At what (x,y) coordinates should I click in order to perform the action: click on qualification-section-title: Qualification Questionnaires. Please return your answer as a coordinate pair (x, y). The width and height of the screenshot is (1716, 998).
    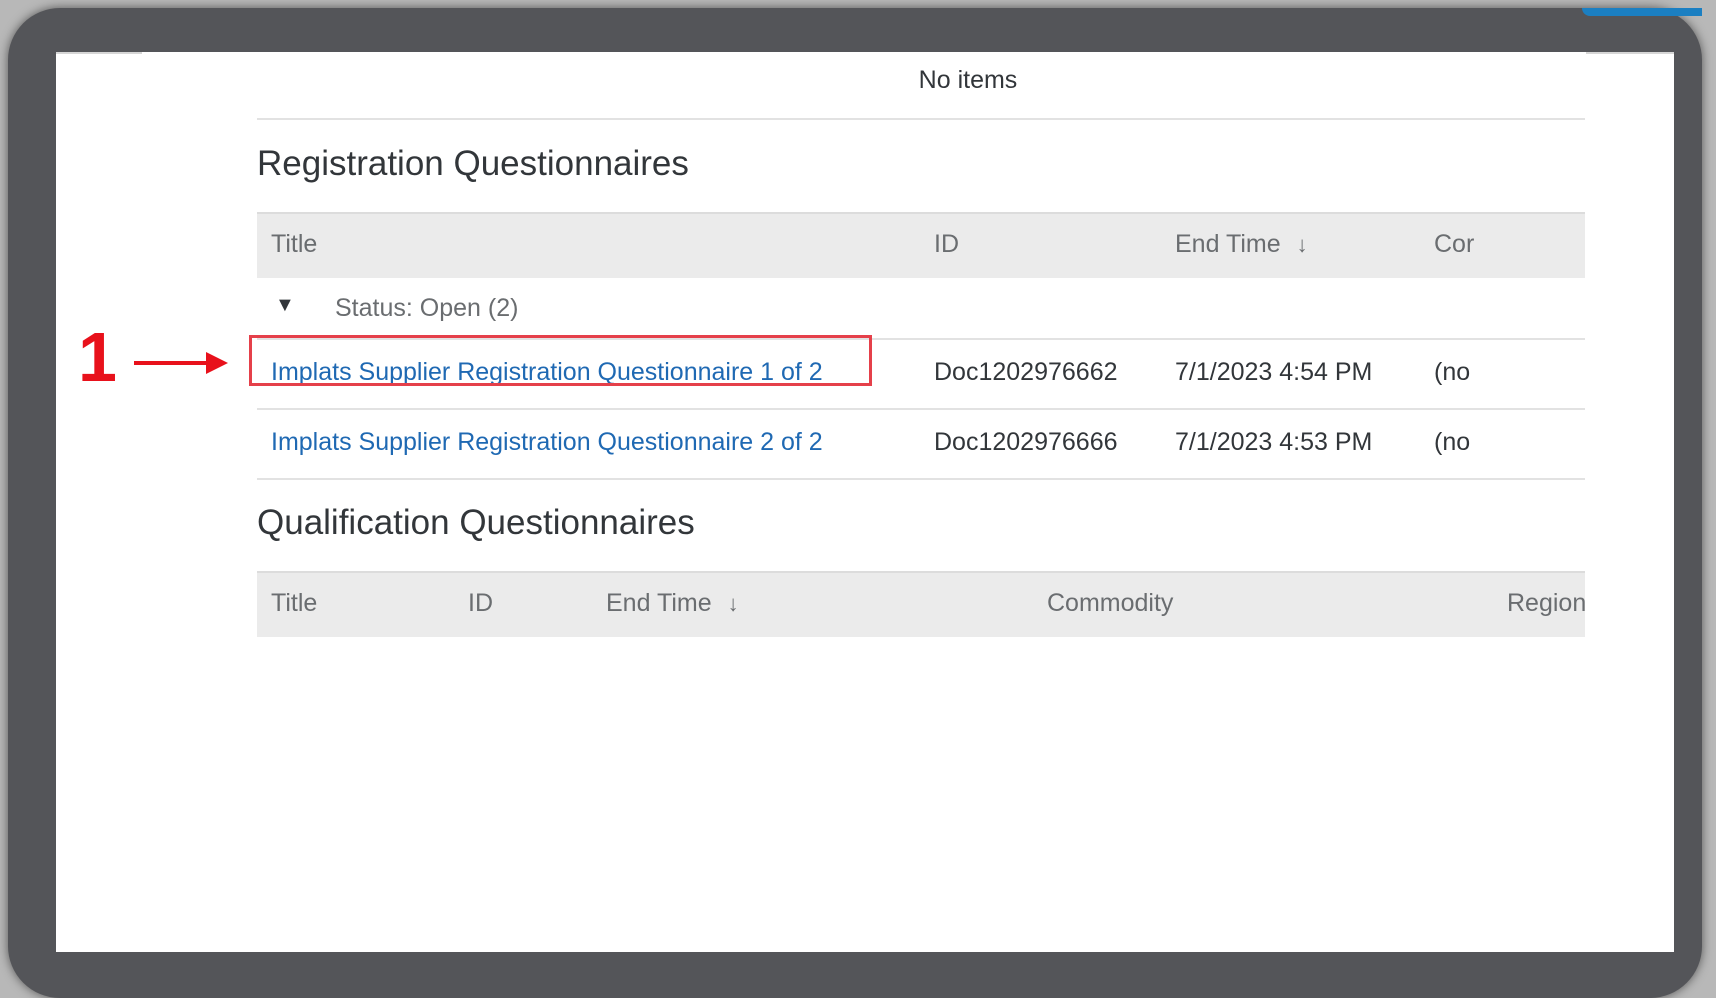
    Looking at the image, I should click on (476, 522).